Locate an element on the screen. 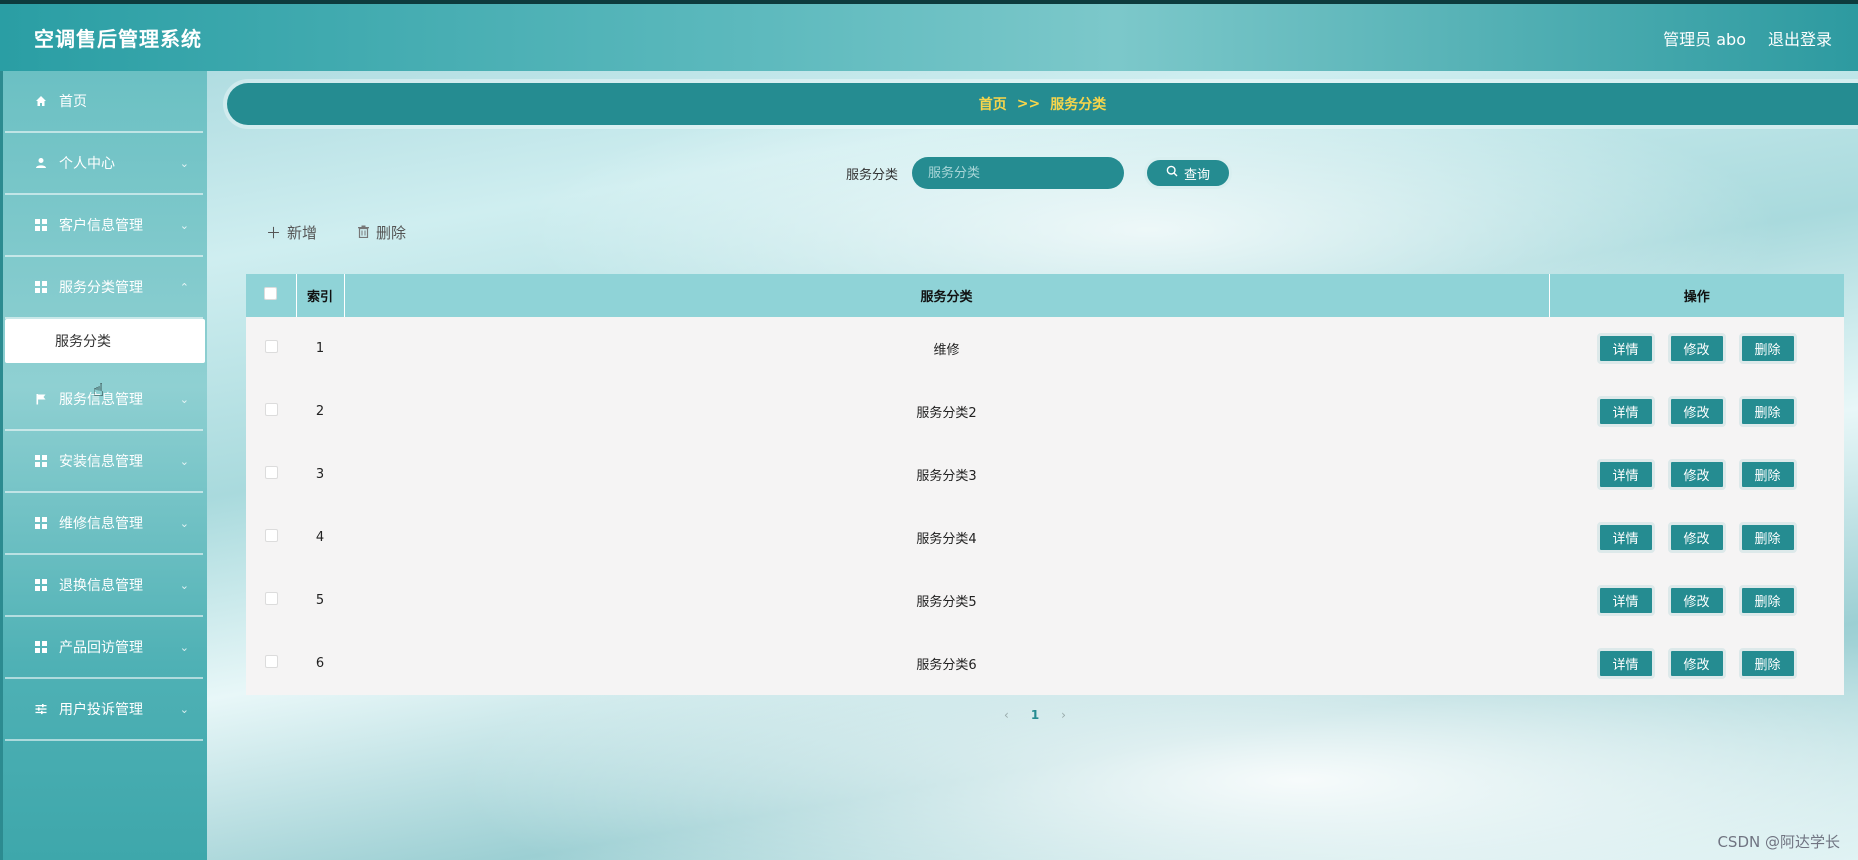 Image resolution: width=1858 pixels, height=860 pixels. pagination: ‹ 1 › is located at coordinates (1035, 715).